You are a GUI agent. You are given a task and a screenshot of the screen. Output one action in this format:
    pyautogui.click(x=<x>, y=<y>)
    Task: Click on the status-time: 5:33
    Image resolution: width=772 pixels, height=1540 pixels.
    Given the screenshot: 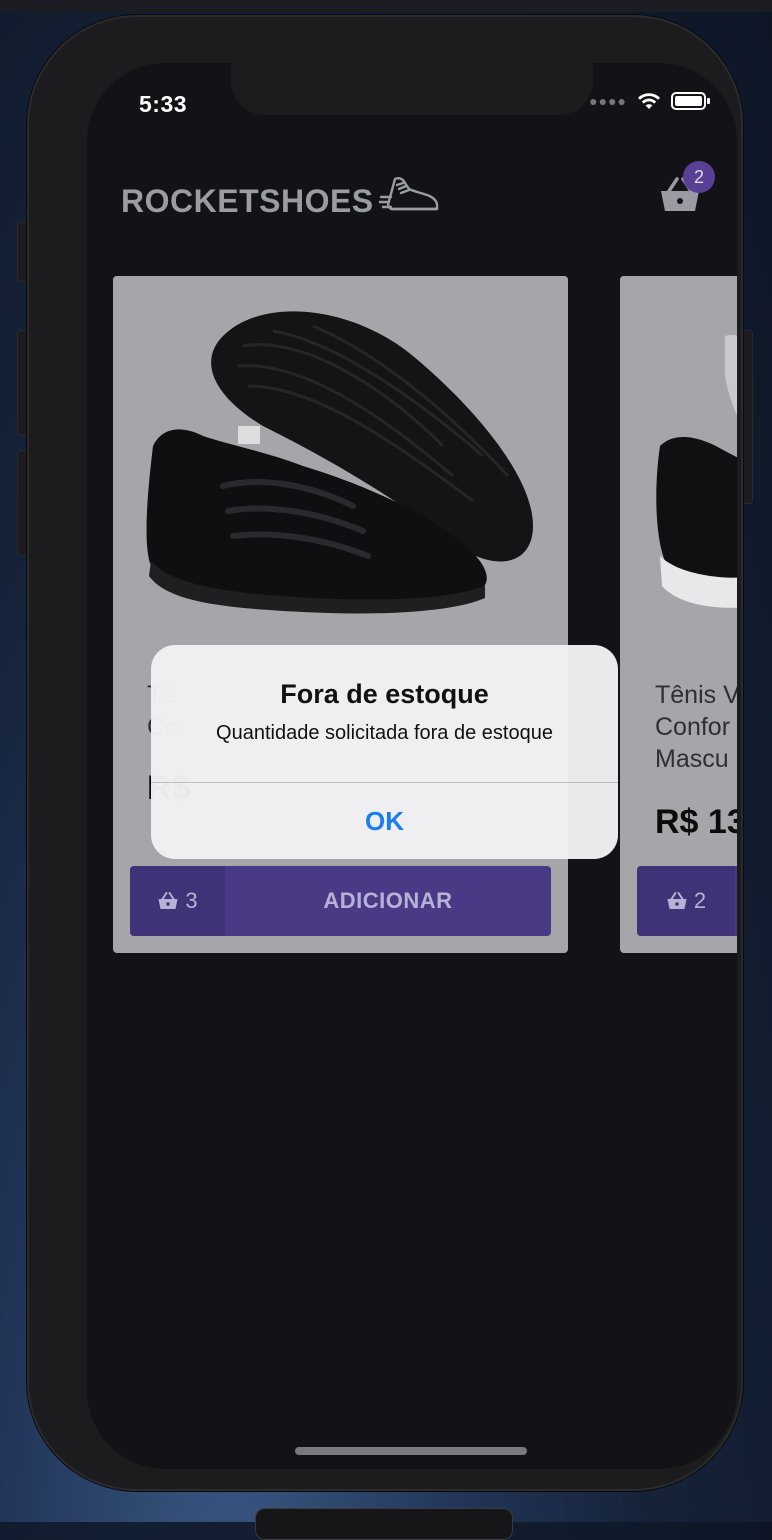 What is the action you would take?
    pyautogui.click(x=163, y=104)
    